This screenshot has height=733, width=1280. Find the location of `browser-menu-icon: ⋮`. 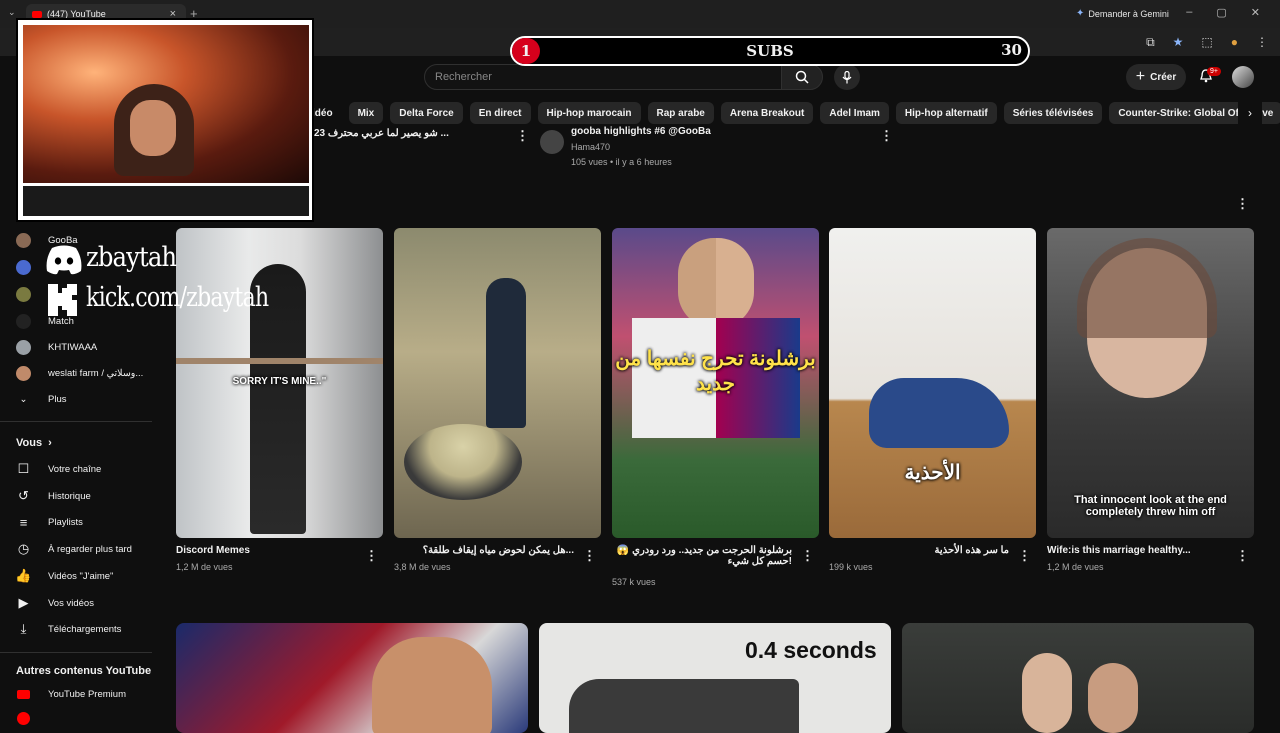

browser-menu-icon: ⋮ is located at coordinates (1262, 42).